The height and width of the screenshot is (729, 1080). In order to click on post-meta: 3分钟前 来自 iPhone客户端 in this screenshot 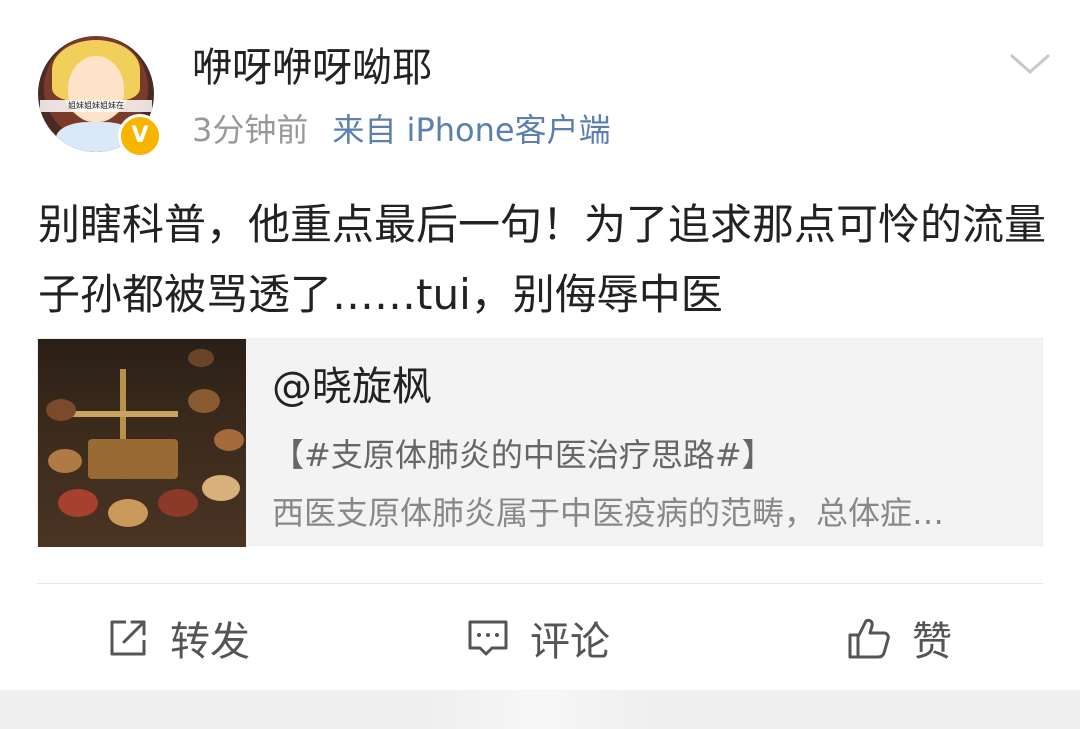, I will do `click(401, 130)`.